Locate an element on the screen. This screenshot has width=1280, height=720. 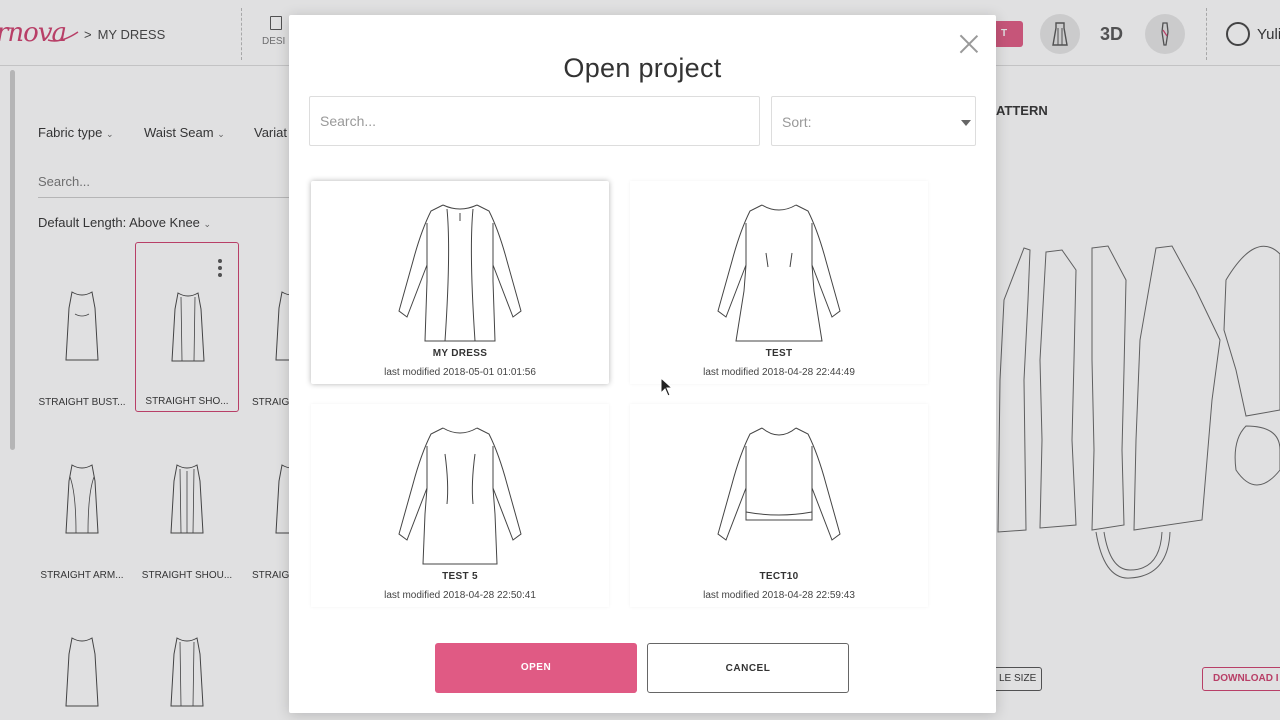
project-card-test: TEST last modified 2018-04-28 22:44:49 is located at coordinates (779, 282).